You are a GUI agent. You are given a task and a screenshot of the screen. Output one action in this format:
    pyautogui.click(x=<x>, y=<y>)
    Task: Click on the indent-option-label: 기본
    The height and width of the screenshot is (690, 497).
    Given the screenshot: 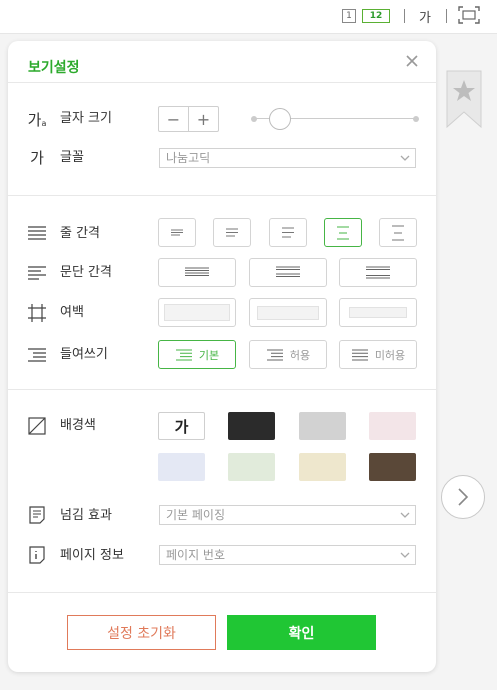 What is the action you would take?
    pyautogui.click(x=209, y=355)
    